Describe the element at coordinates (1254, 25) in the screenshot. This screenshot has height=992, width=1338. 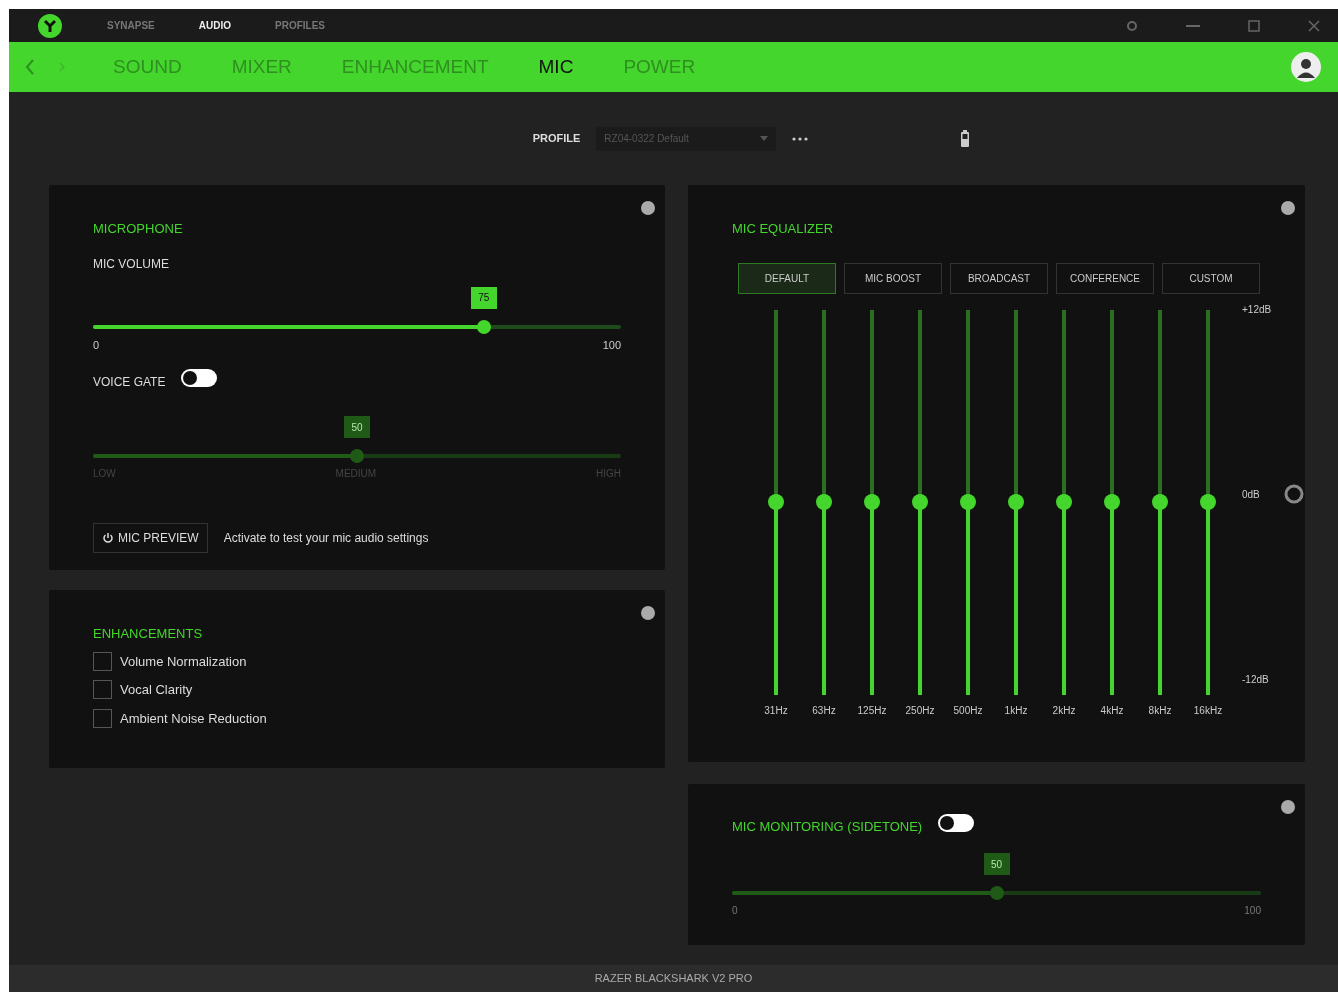
I see `maximize-icon` at that location.